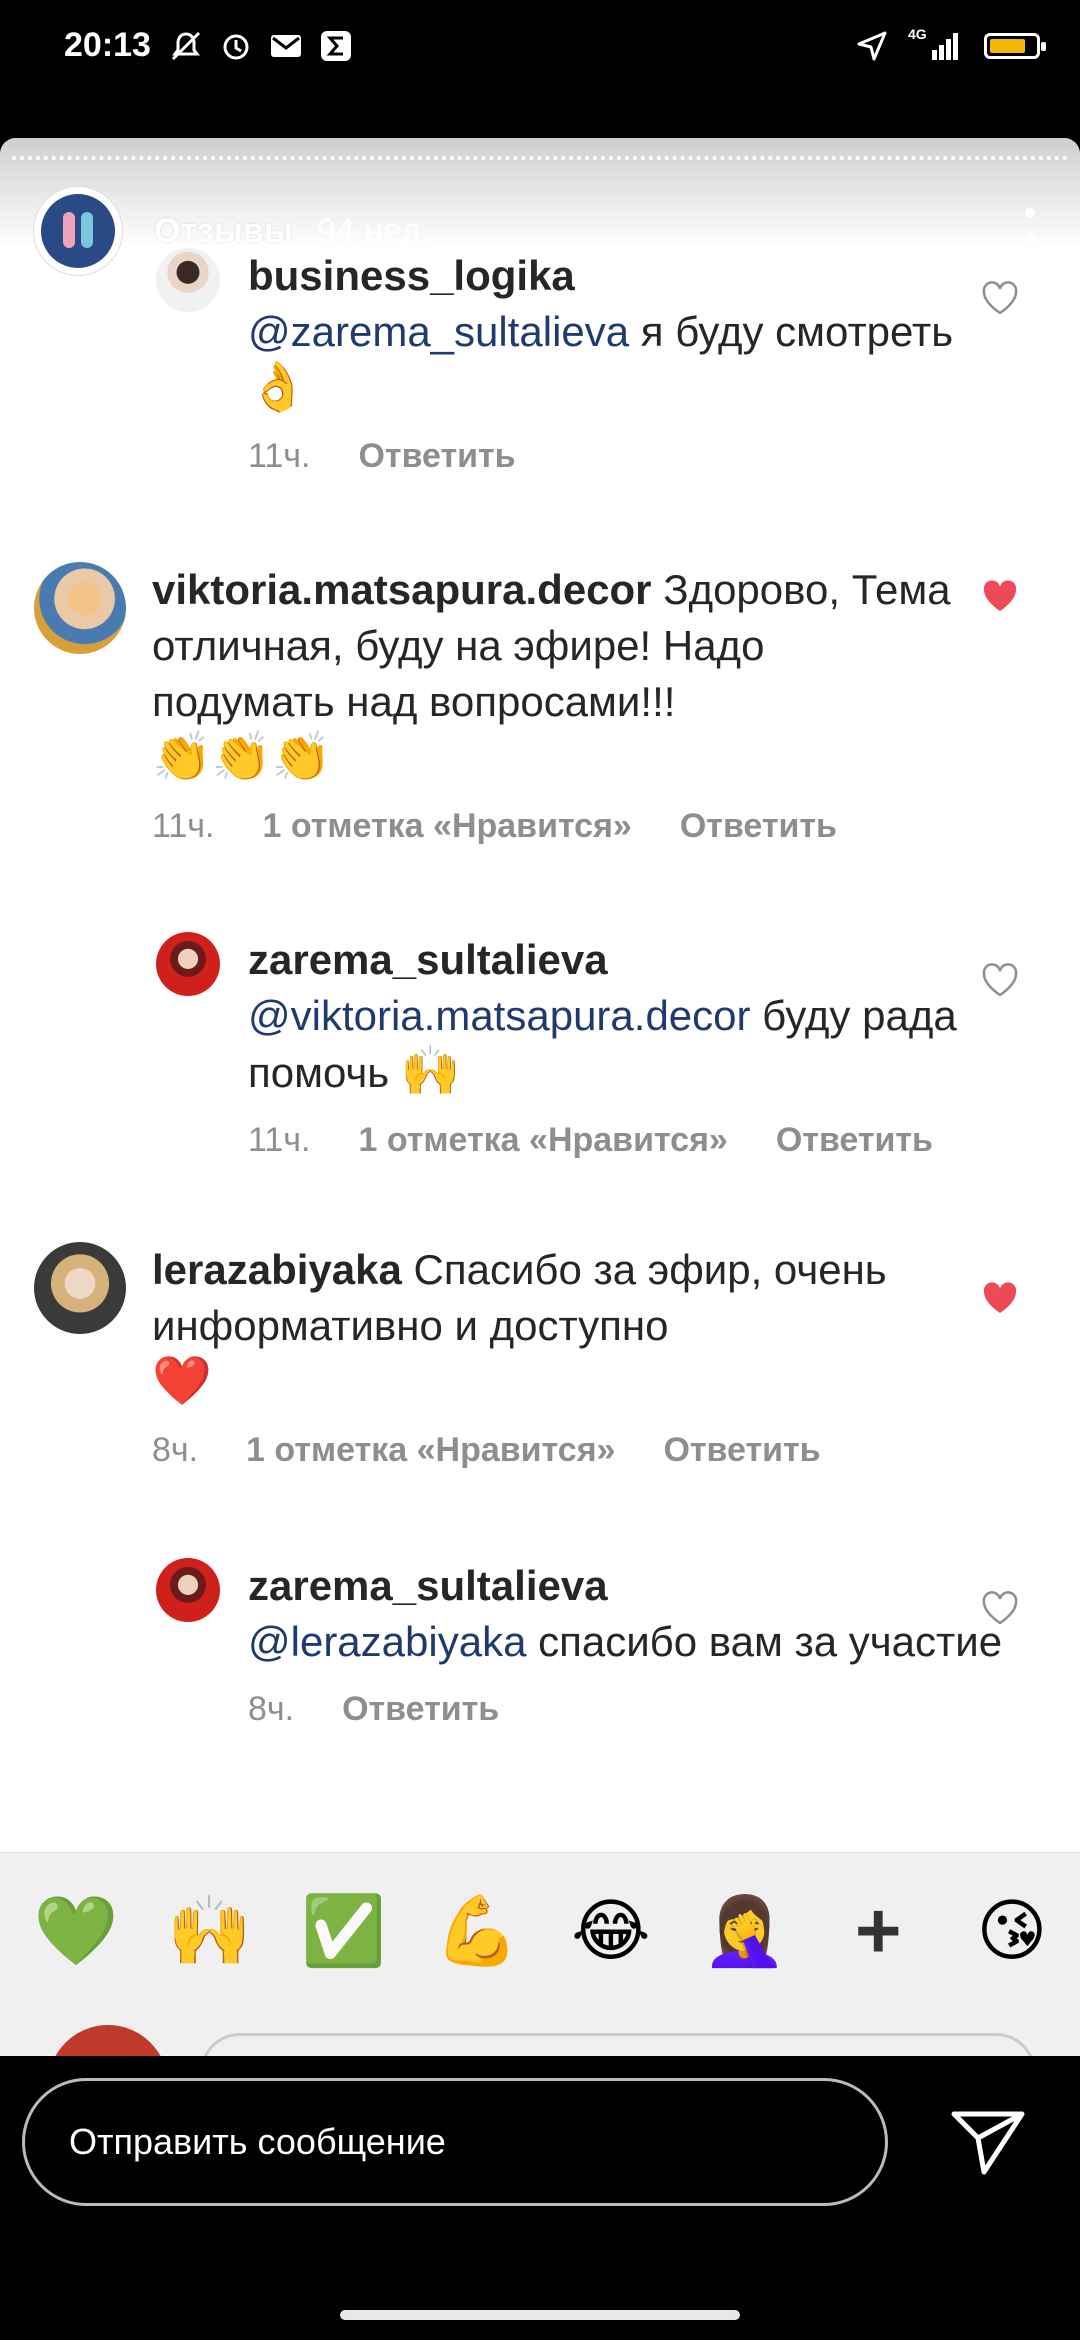 Image resolution: width=1080 pixels, height=2340 pixels. What do you see at coordinates (277, 1269) in the screenshot?
I see `comment-username: lerazabiyaka` at bounding box center [277, 1269].